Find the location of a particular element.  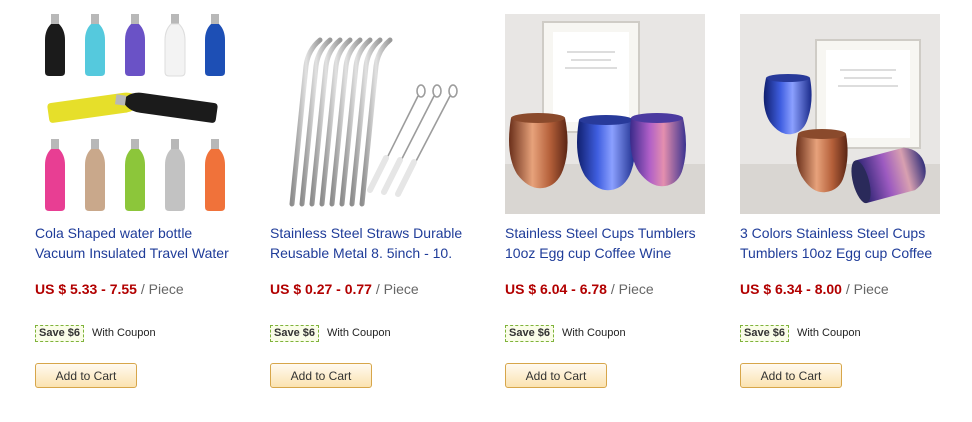

title-line-1: 3 Colors Stainless Steel Cups is located at coordinates (833, 233).